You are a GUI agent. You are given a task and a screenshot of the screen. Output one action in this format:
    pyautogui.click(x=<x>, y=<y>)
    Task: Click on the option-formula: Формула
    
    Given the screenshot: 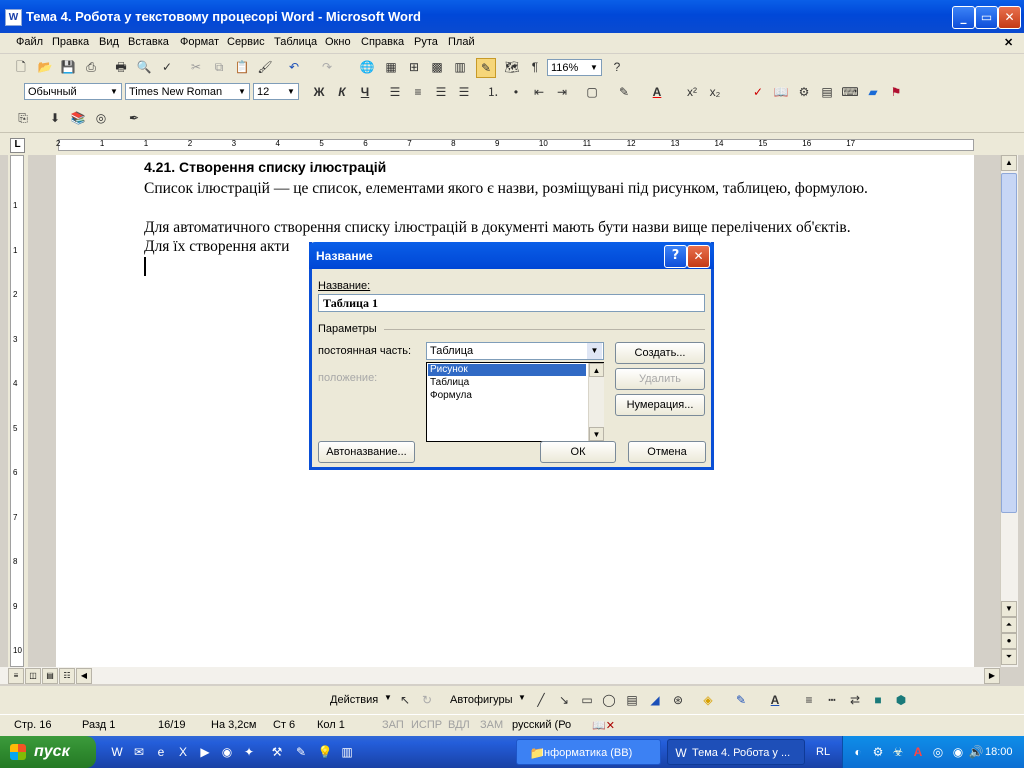 What is the action you would take?
    pyautogui.click(x=507, y=396)
    